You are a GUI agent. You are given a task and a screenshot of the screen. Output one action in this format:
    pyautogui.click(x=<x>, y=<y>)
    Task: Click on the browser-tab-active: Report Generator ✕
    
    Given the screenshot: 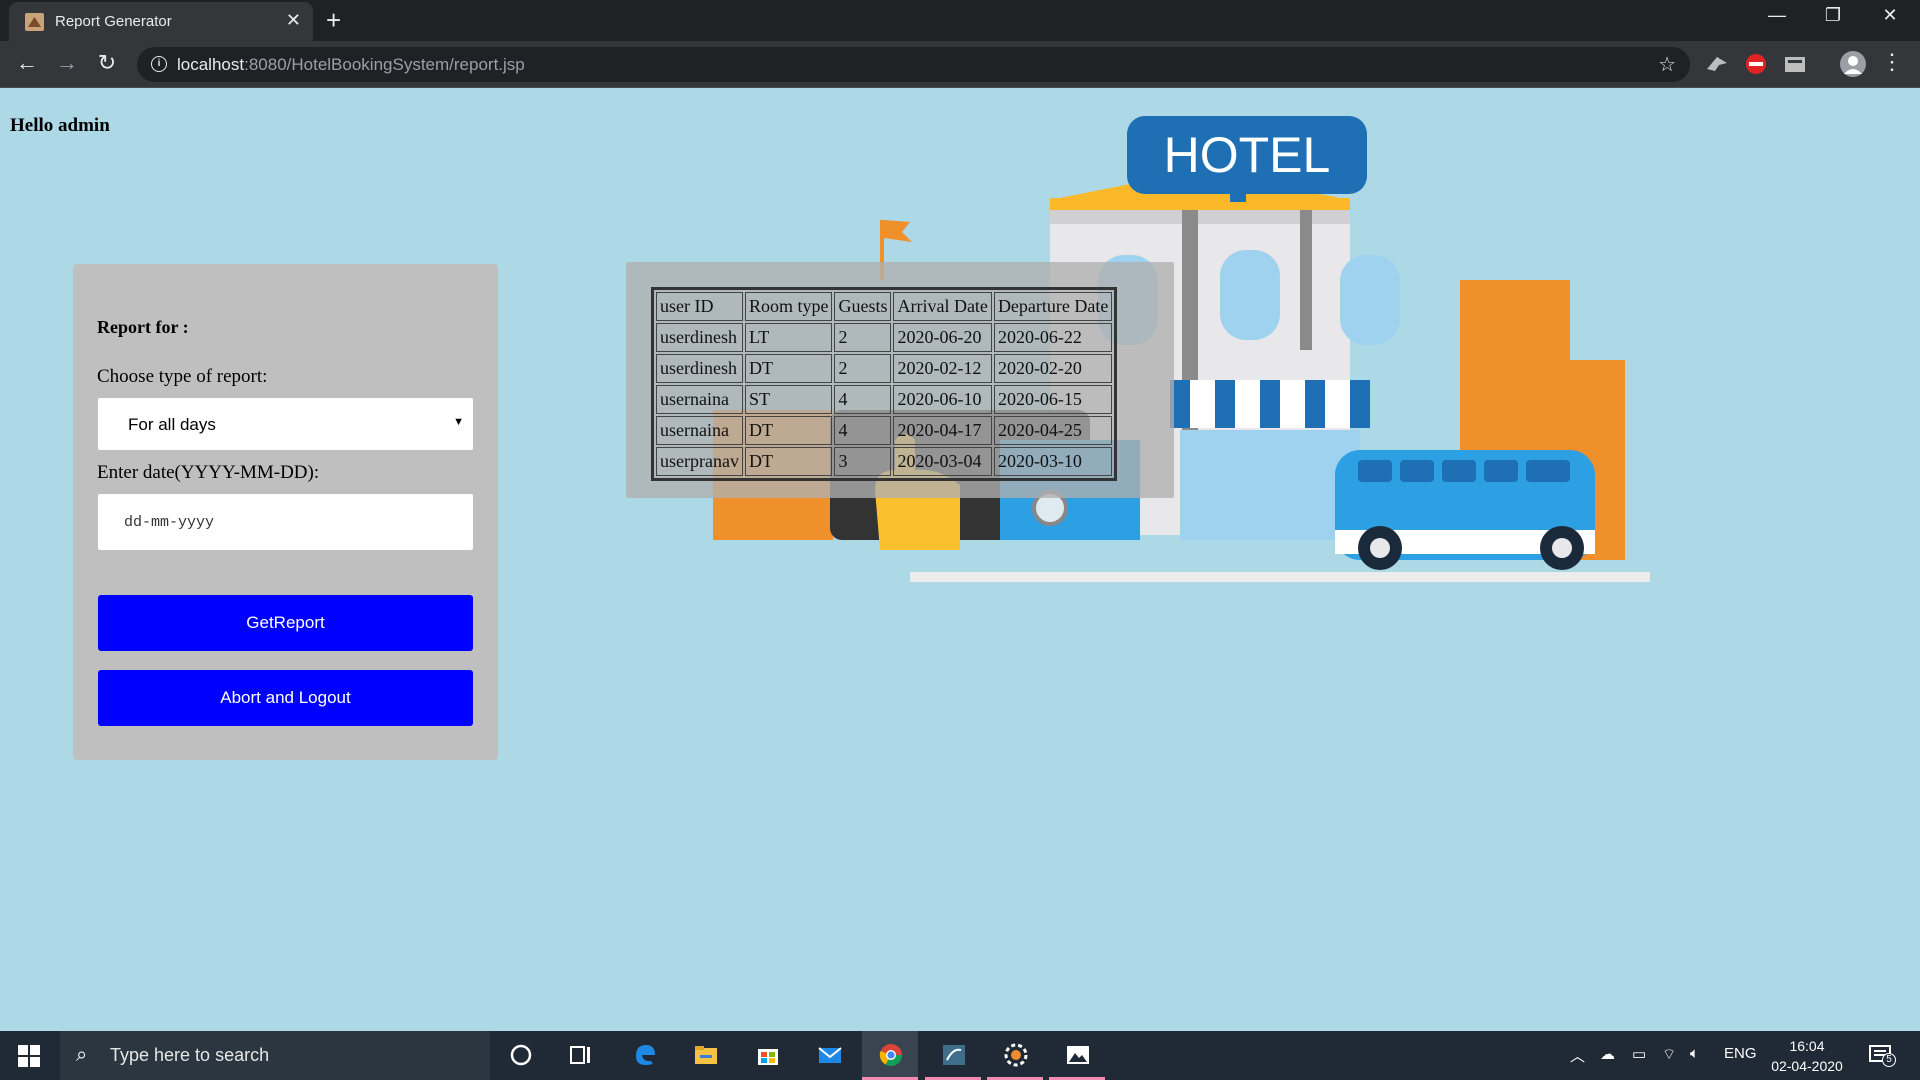 What is the action you would take?
    pyautogui.click(x=161, y=21)
    